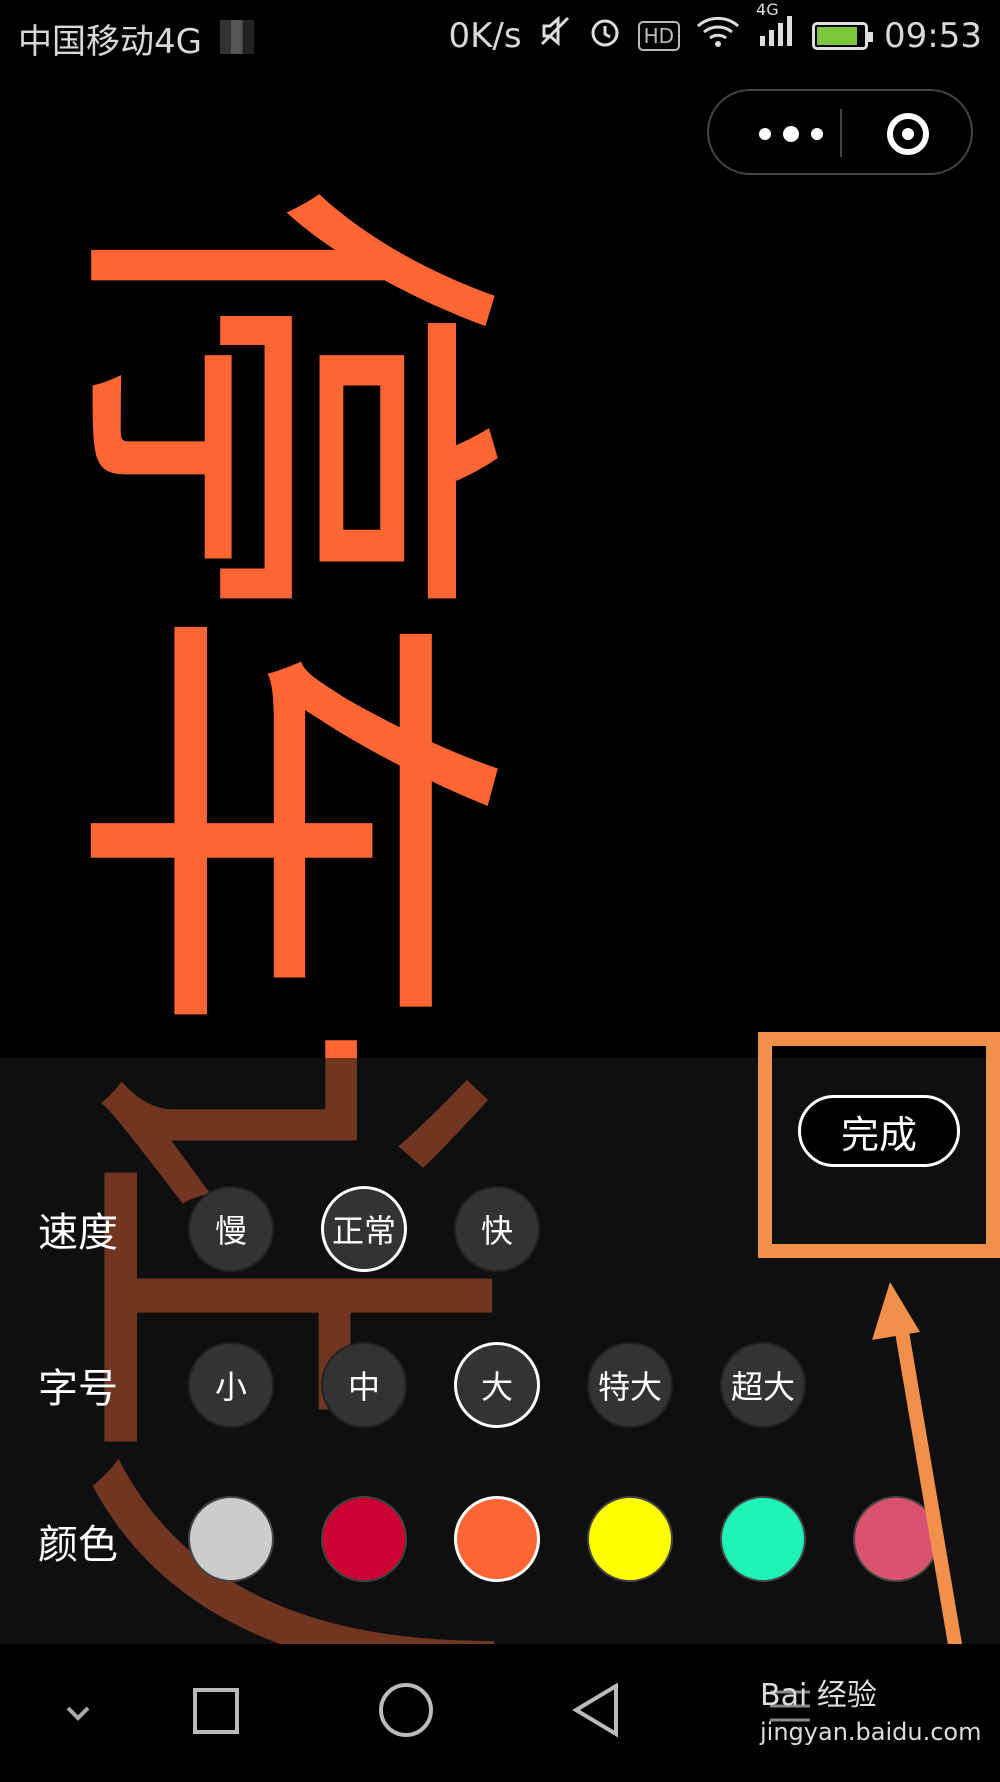  Describe the element at coordinates (78, 1233) in the screenshot. I see `speed-label: 速度` at that location.